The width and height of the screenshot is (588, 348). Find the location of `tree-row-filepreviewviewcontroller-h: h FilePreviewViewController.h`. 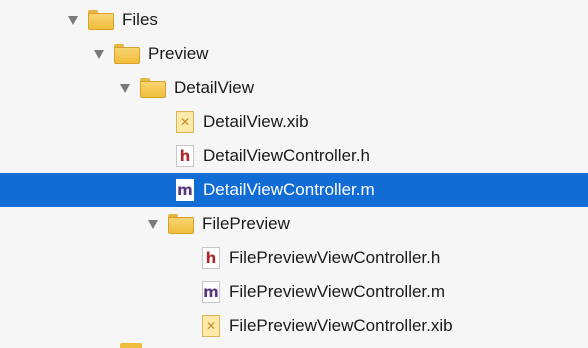

tree-row-filepreviewviewcontroller-h: h FilePreviewViewController.h is located at coordinates (294, 258).